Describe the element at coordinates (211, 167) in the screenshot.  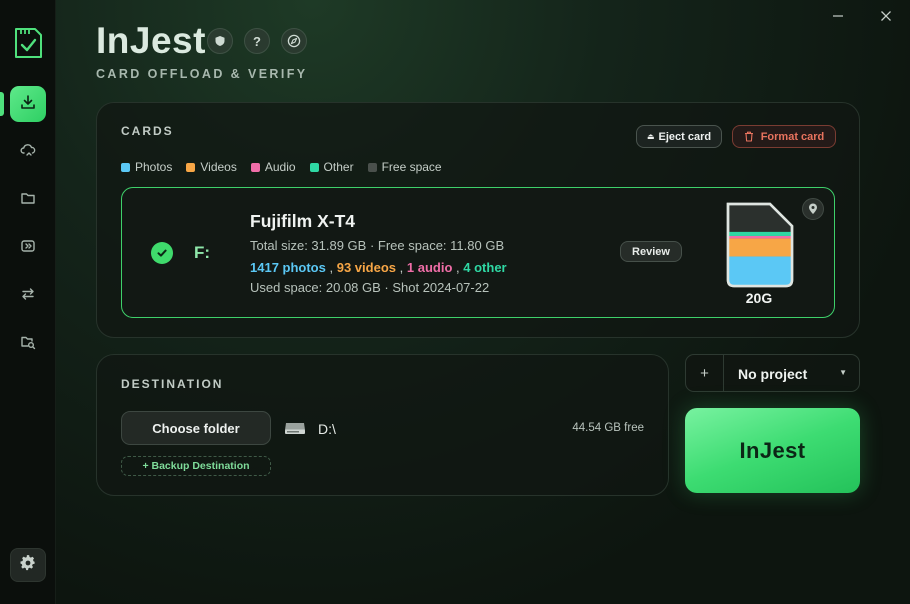
I see `legend-videos: Videos` at that location.